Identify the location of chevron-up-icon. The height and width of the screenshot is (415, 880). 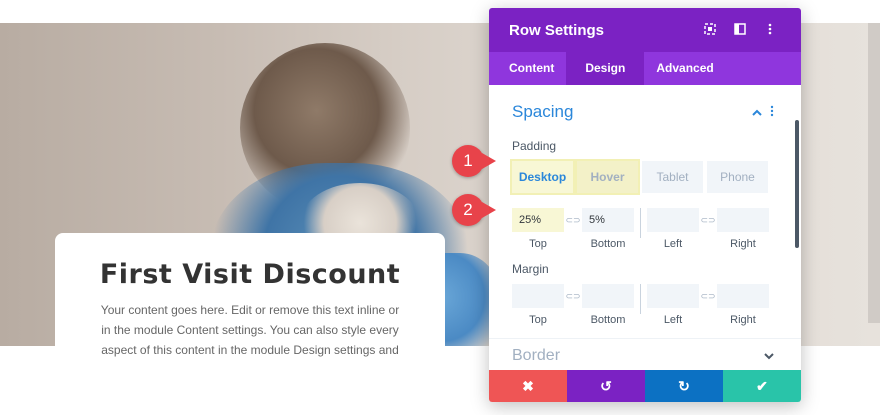
(757, 112).